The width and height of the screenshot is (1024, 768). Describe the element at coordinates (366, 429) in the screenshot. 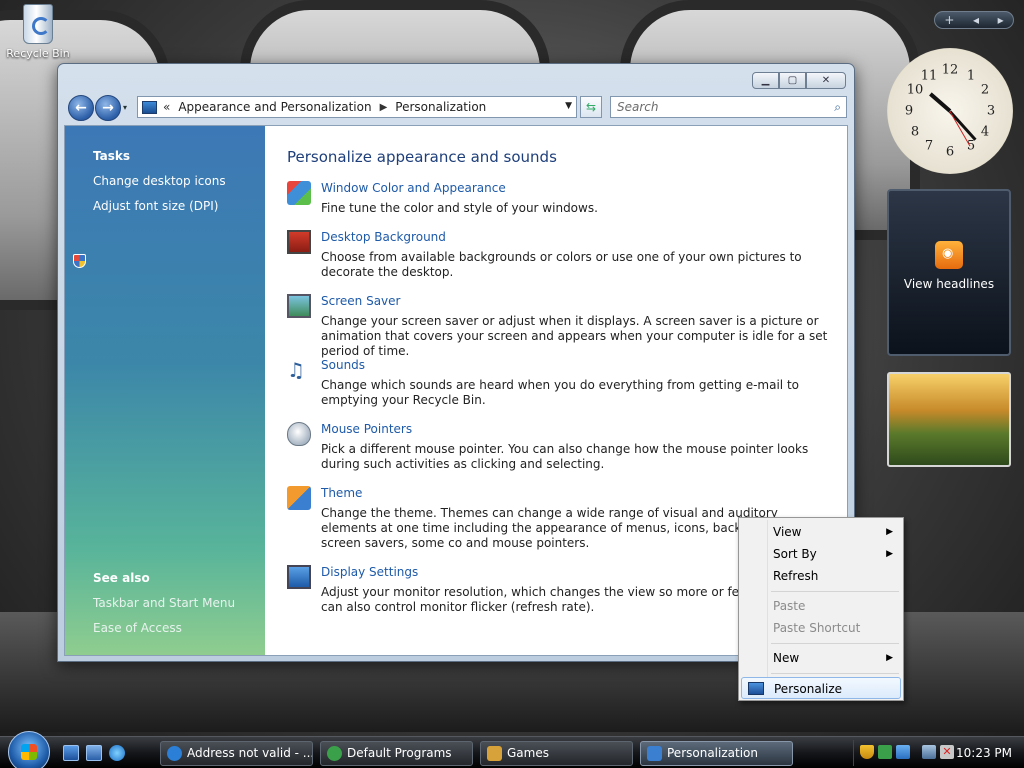

I see `mouse-pointers-link: Mouse Pointers` at that location.